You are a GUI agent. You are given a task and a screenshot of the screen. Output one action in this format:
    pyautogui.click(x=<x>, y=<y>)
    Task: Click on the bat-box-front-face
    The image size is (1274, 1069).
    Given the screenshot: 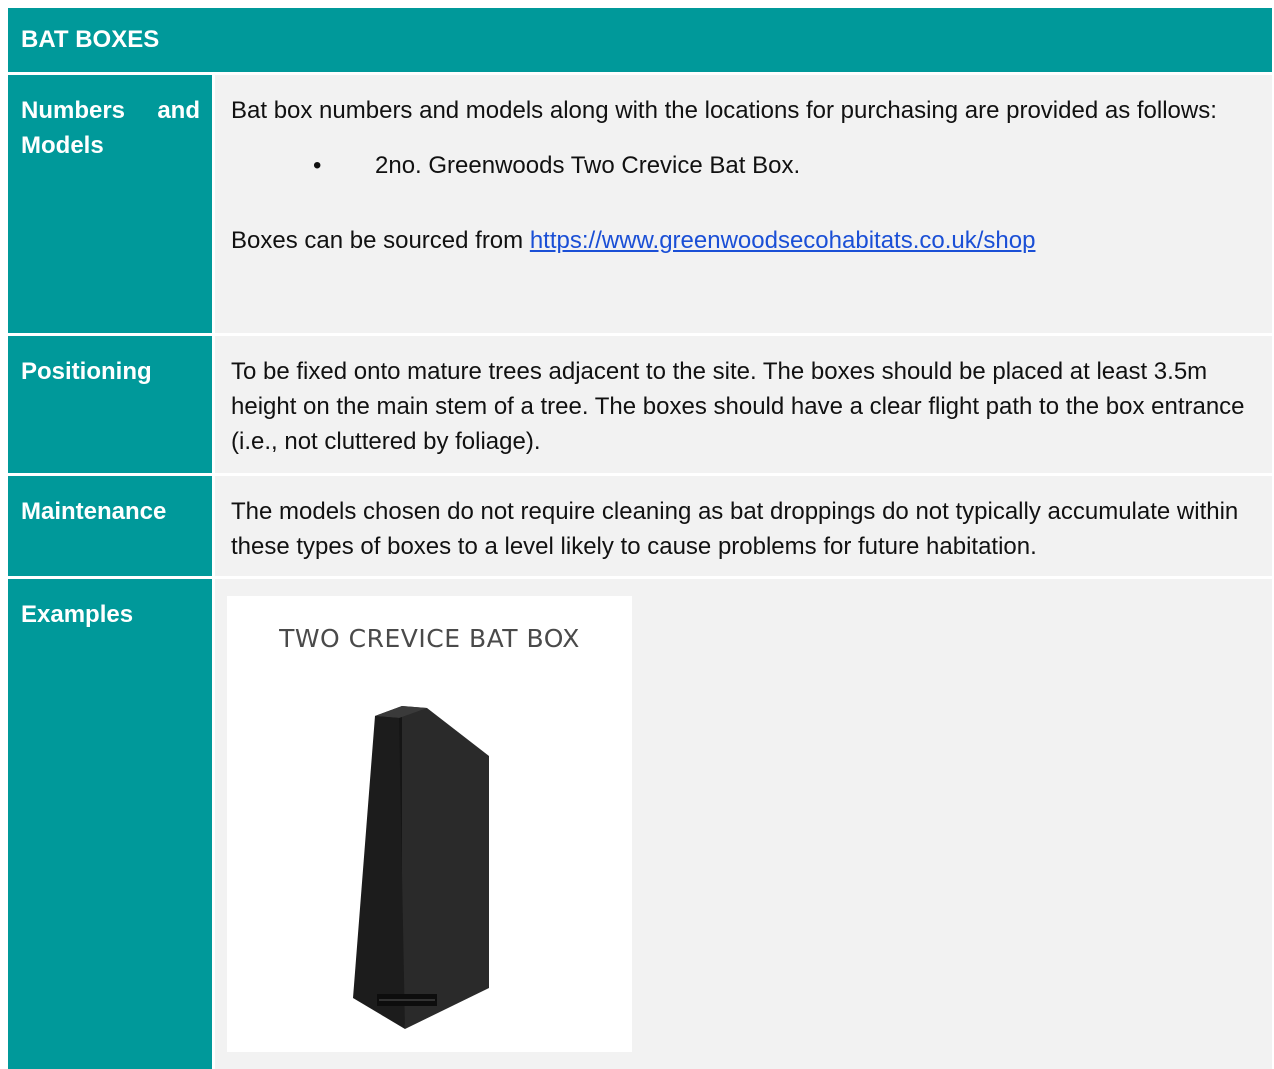 What is the action you would take?
    pyautogui.click(x=445, y=867)
    